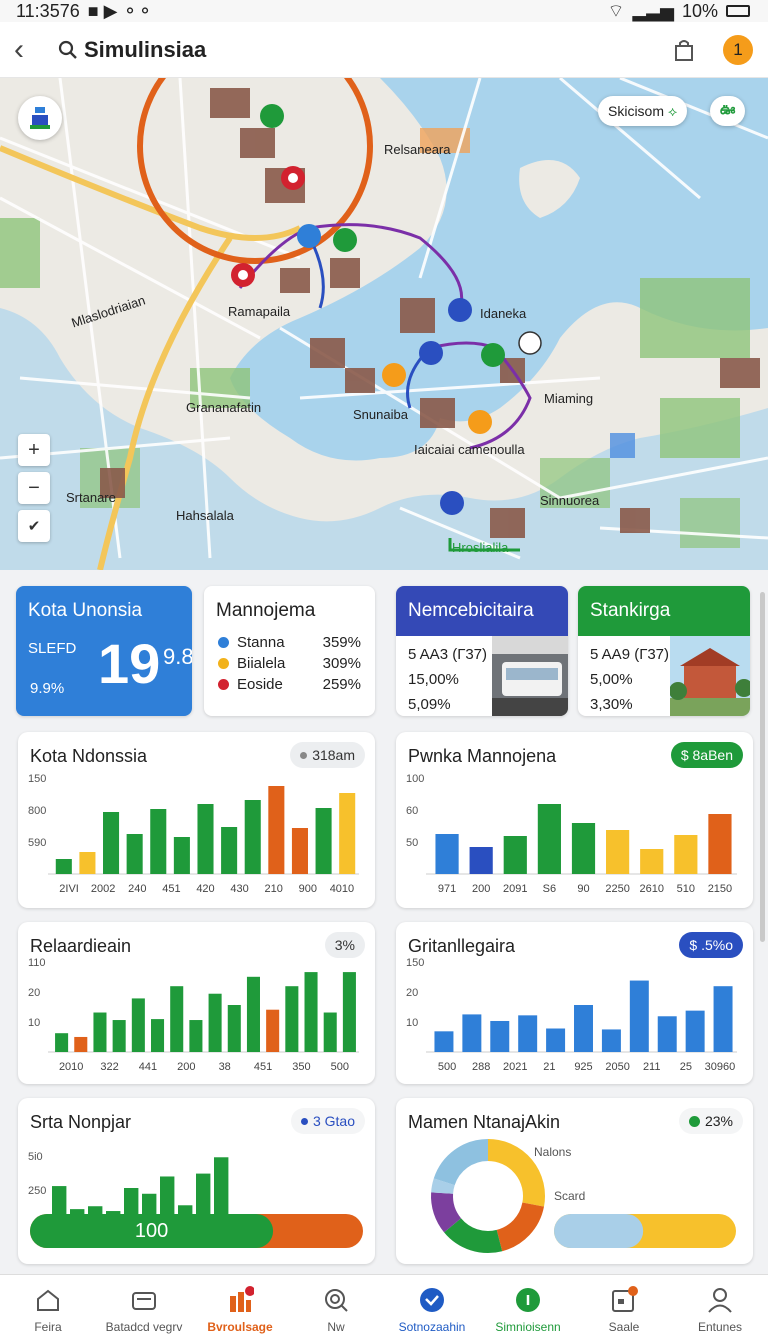 This screenshot has width=768, height=1344. What do you see at coordinates (240, 1326) in the screenshot?
I see `nav-label: Bvroulsage` at bounding box center [240, 1326].